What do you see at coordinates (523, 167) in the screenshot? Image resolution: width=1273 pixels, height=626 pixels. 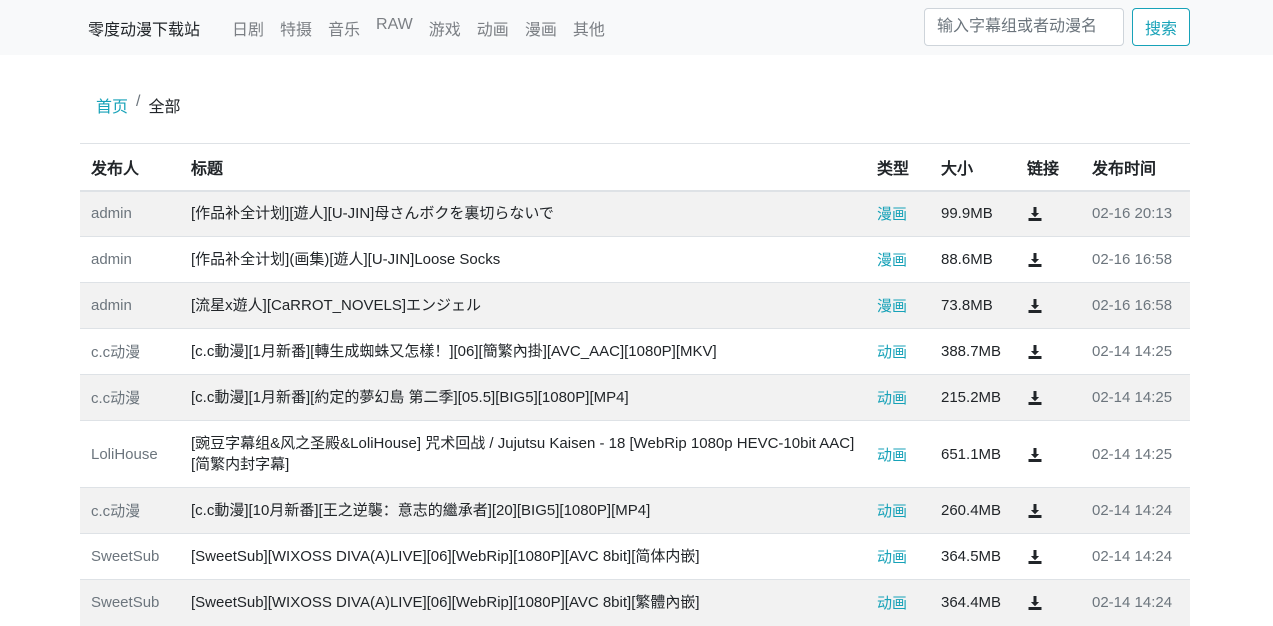 I see `header-title: 标题` at bounding box center [523, 167].